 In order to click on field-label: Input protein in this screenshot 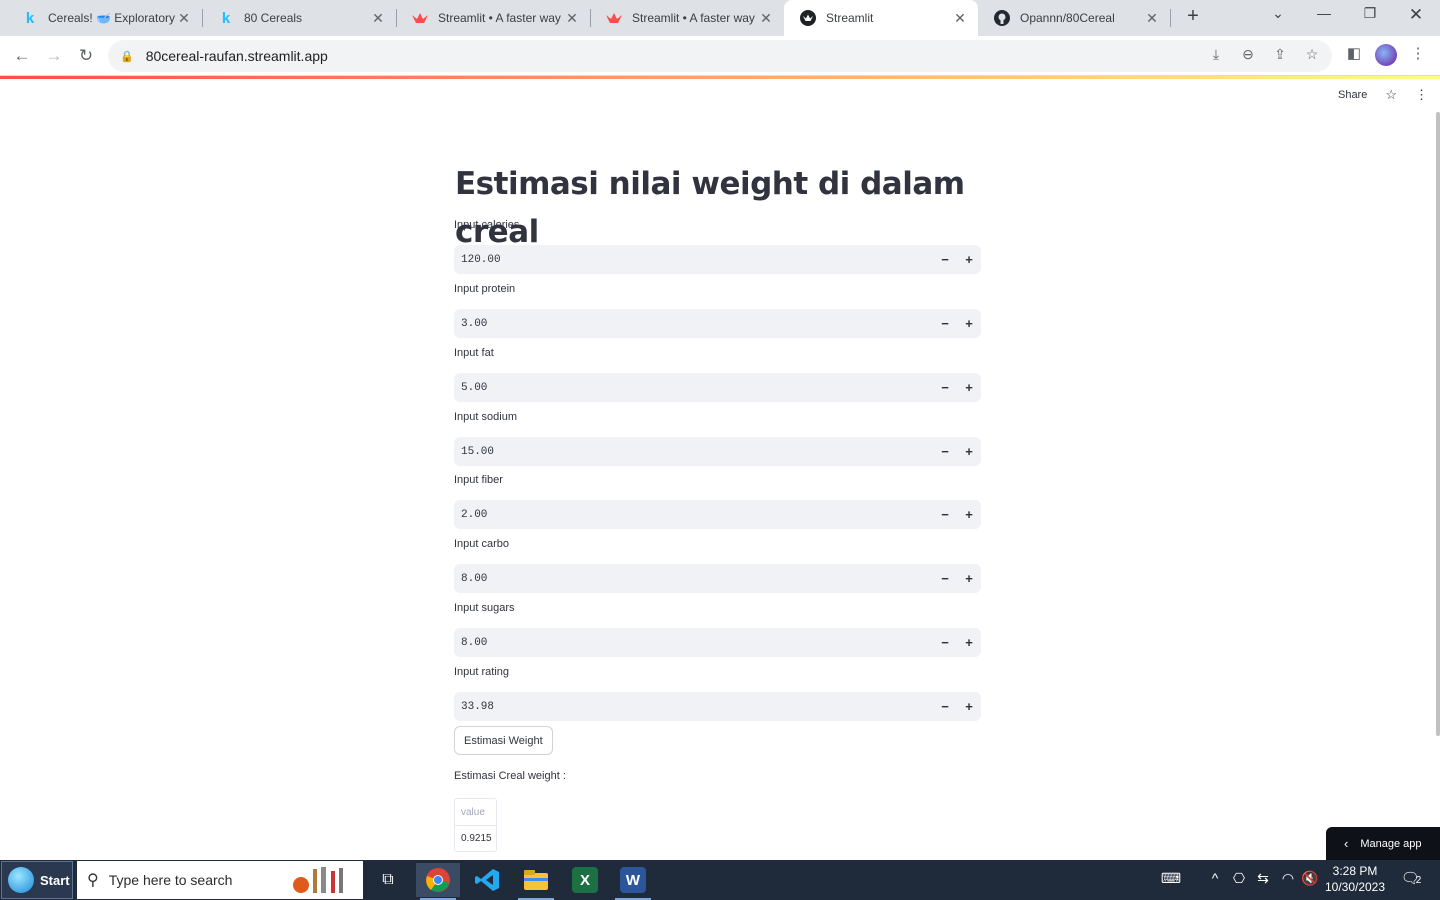, I will do `click(485, 289)`.